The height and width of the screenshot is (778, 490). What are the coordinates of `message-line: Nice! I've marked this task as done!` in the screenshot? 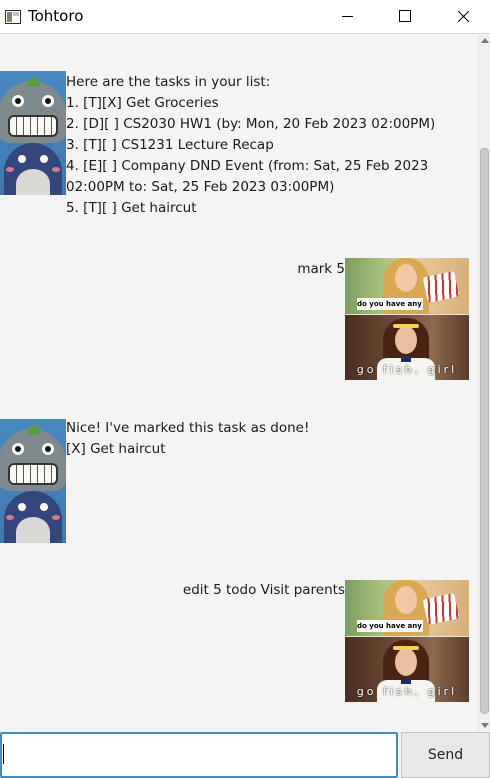 It's located at (188, 428).